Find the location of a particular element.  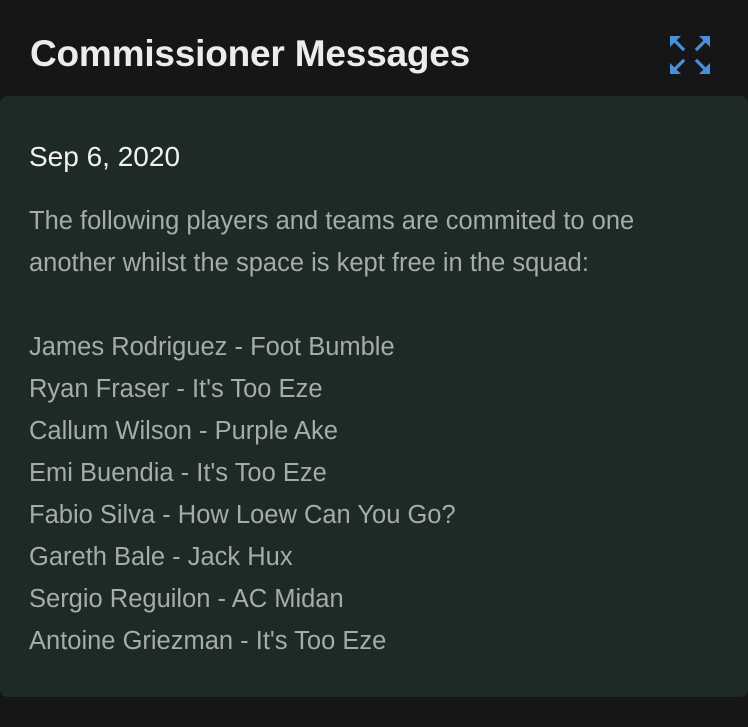

commitment-item: Callum Wilson - Purple Ake is located at coordinates (183, 431).